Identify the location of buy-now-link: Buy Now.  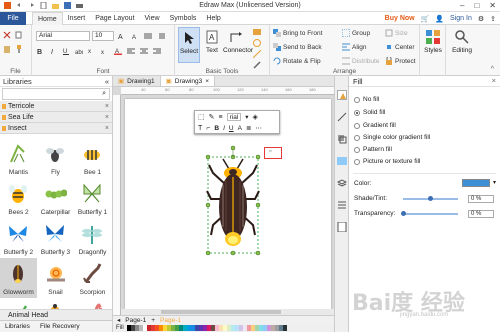
(400, 18).